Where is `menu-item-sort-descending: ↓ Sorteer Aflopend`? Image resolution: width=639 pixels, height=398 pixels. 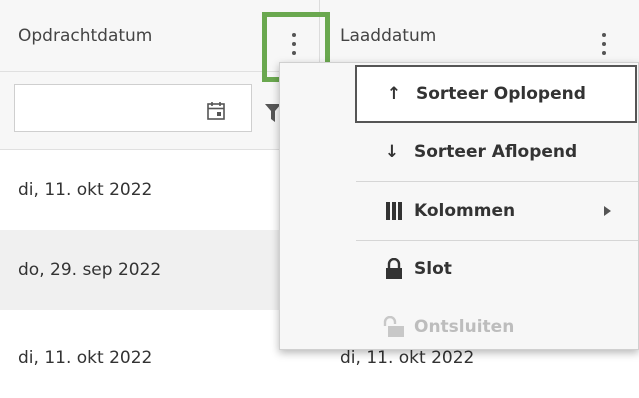
menu-item-sort-descending: ↓ Sorteer Aflopend is located at coordinates (459, 152).